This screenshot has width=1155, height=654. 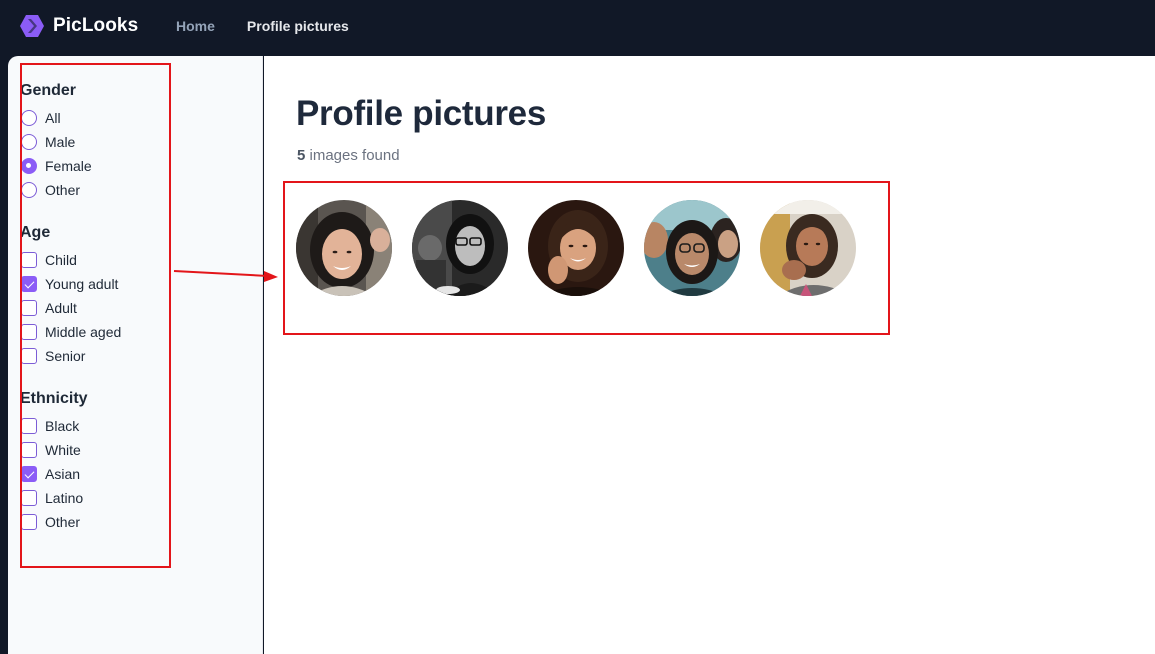 What do you see at coordinates (195, 26) in the screenshot?
I see `nav-home-link: Home` at bounding box center [195, 26].